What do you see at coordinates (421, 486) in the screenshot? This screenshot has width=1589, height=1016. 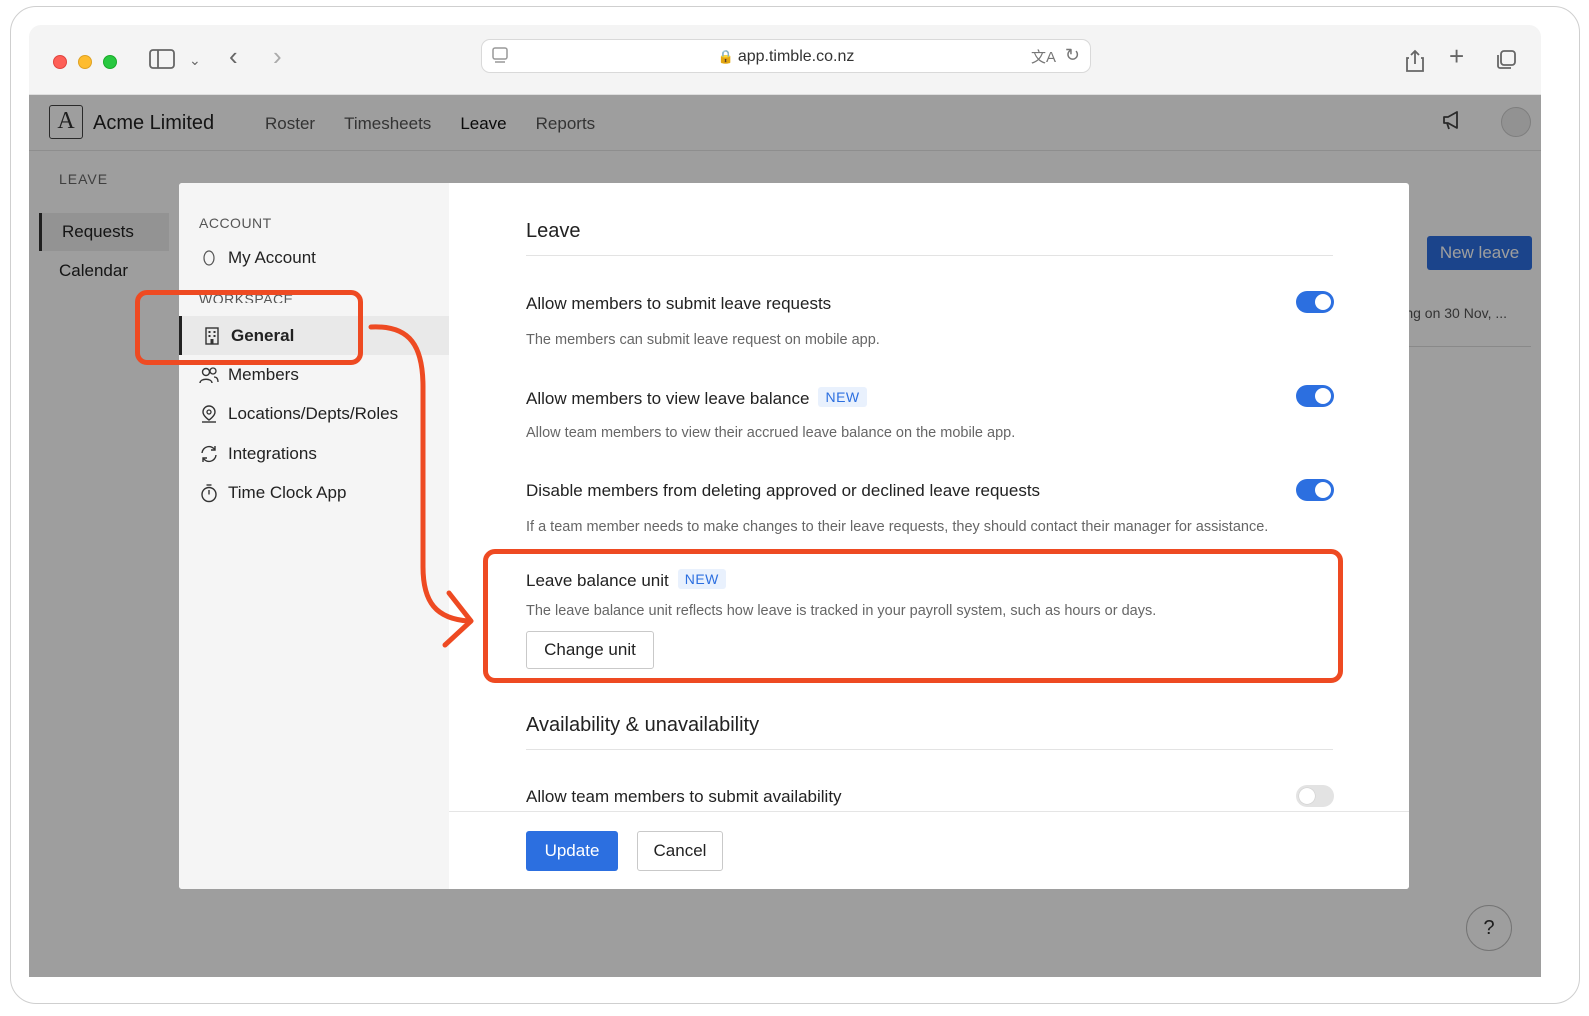 I see `annotation-arrow` at bounding box center [421, 486].